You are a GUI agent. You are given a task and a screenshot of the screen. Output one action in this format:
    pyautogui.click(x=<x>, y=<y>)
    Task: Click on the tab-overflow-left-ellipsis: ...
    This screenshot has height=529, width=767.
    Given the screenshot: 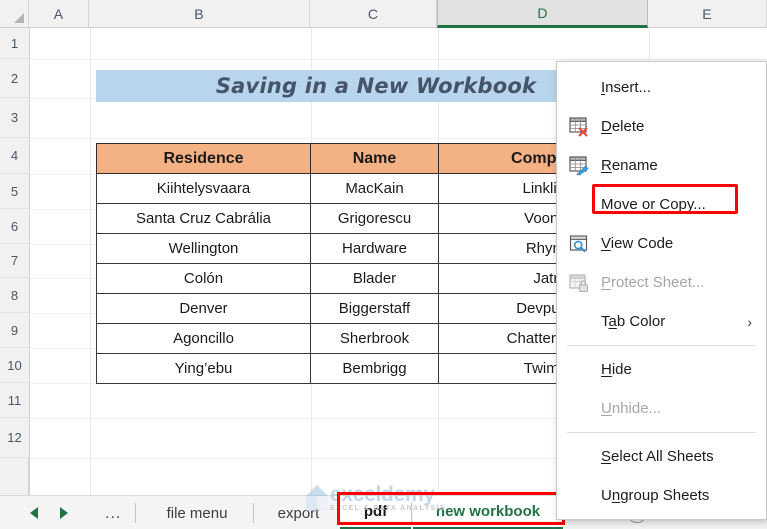 What is the action you would take?
    pyautogui.click(x=113, y=514)
    